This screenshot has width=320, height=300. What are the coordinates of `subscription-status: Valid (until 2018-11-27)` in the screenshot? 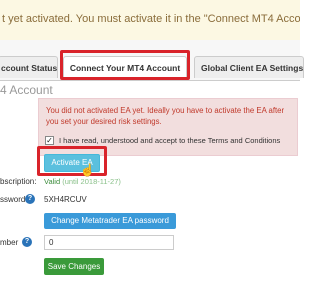 It's located at (82, 181).